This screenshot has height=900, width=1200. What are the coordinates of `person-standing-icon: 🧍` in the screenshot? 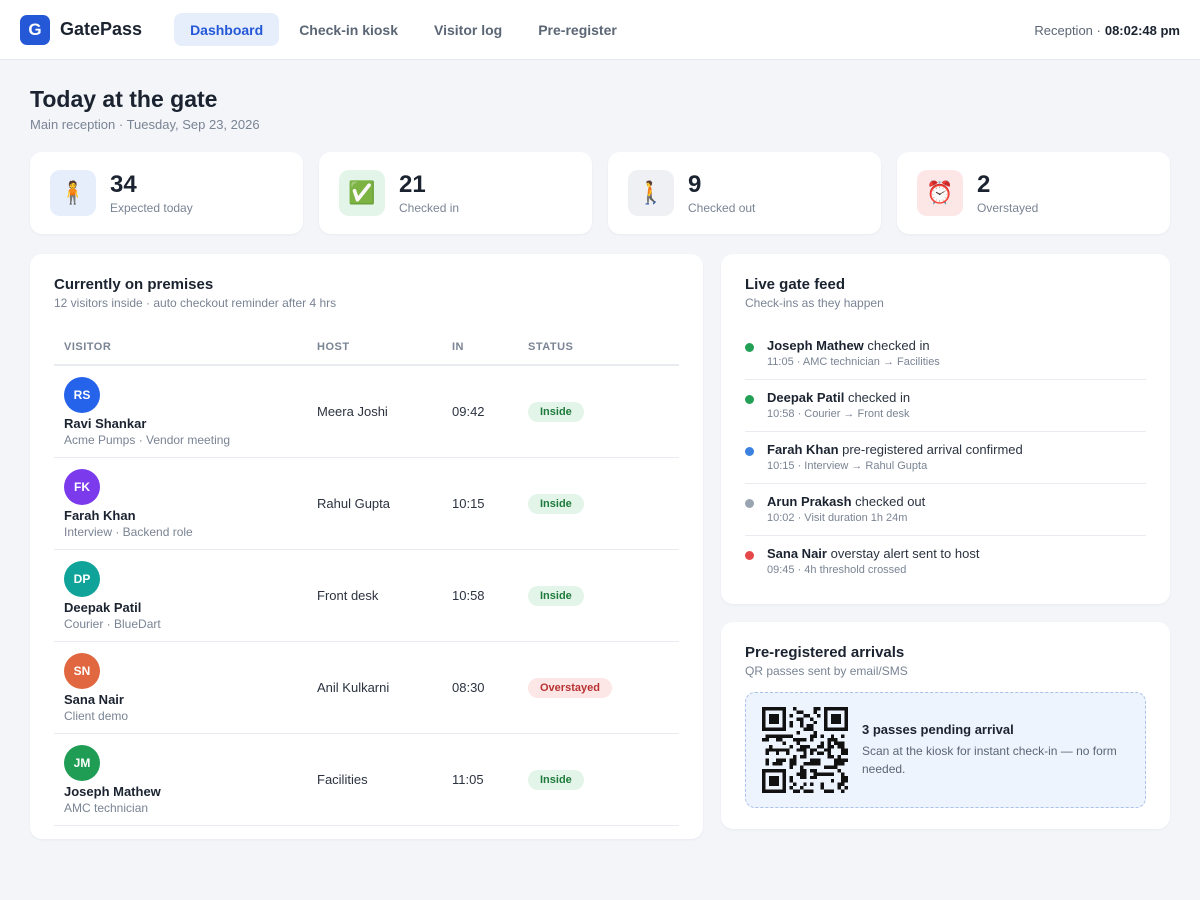 It's located at (73, 193).